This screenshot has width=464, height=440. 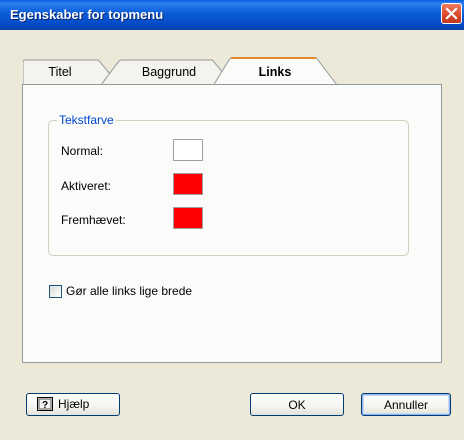 I want to click on cancel-button-label: Annuller, so click(x=406, y=405).